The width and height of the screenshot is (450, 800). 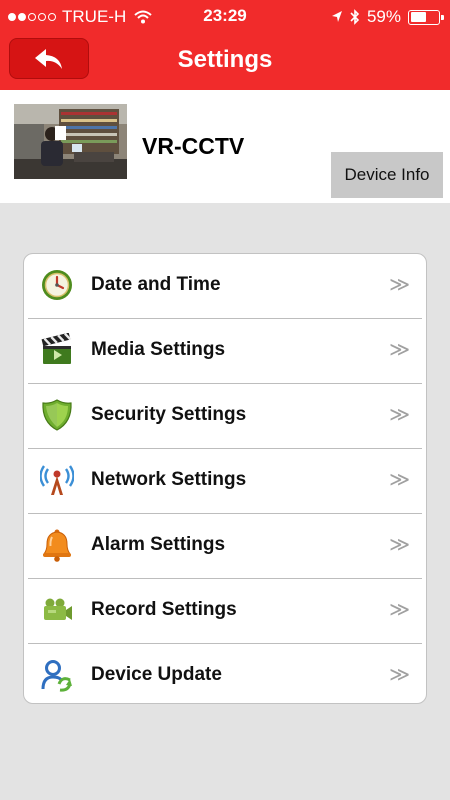 I want to click on bell-icon, so click(x=57, y=545).